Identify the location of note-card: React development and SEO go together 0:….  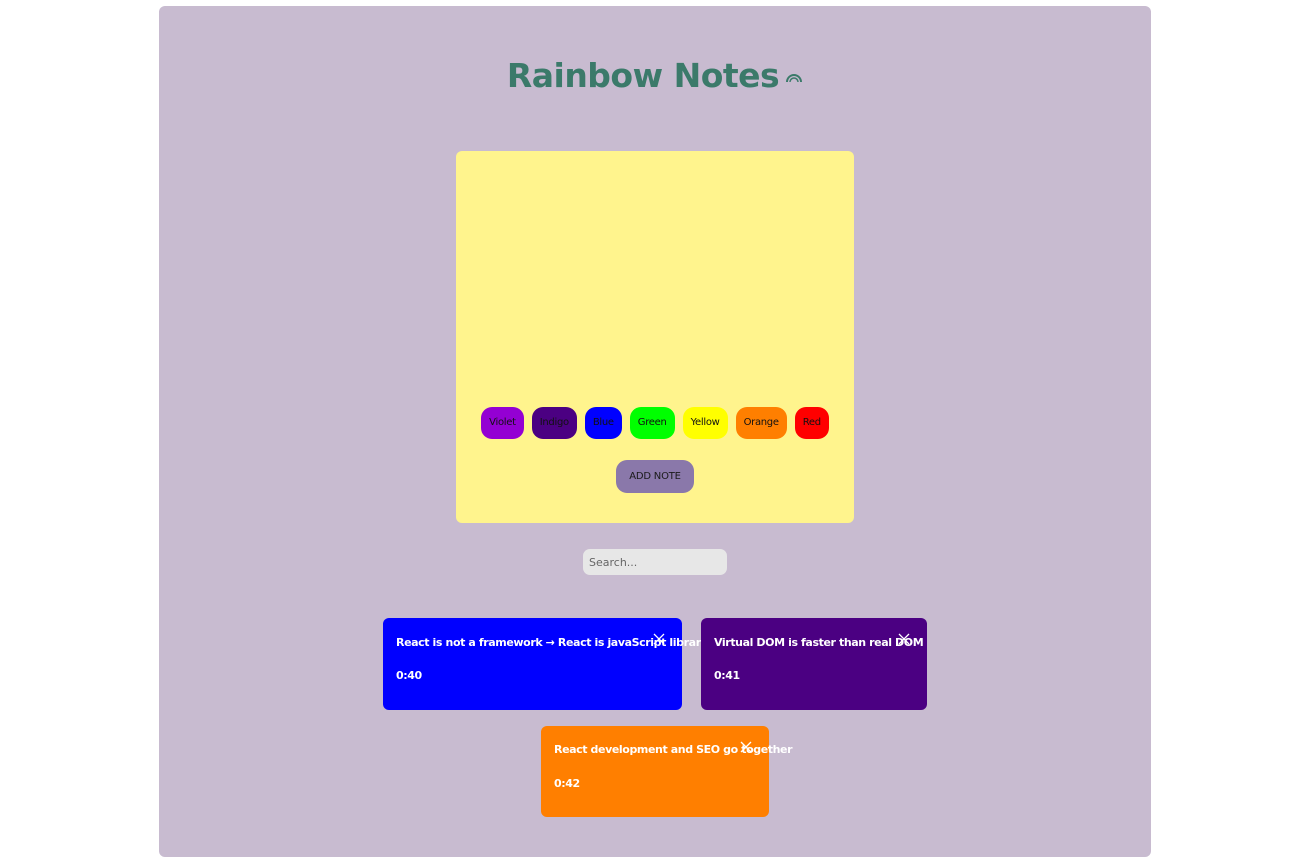
(667, 771).